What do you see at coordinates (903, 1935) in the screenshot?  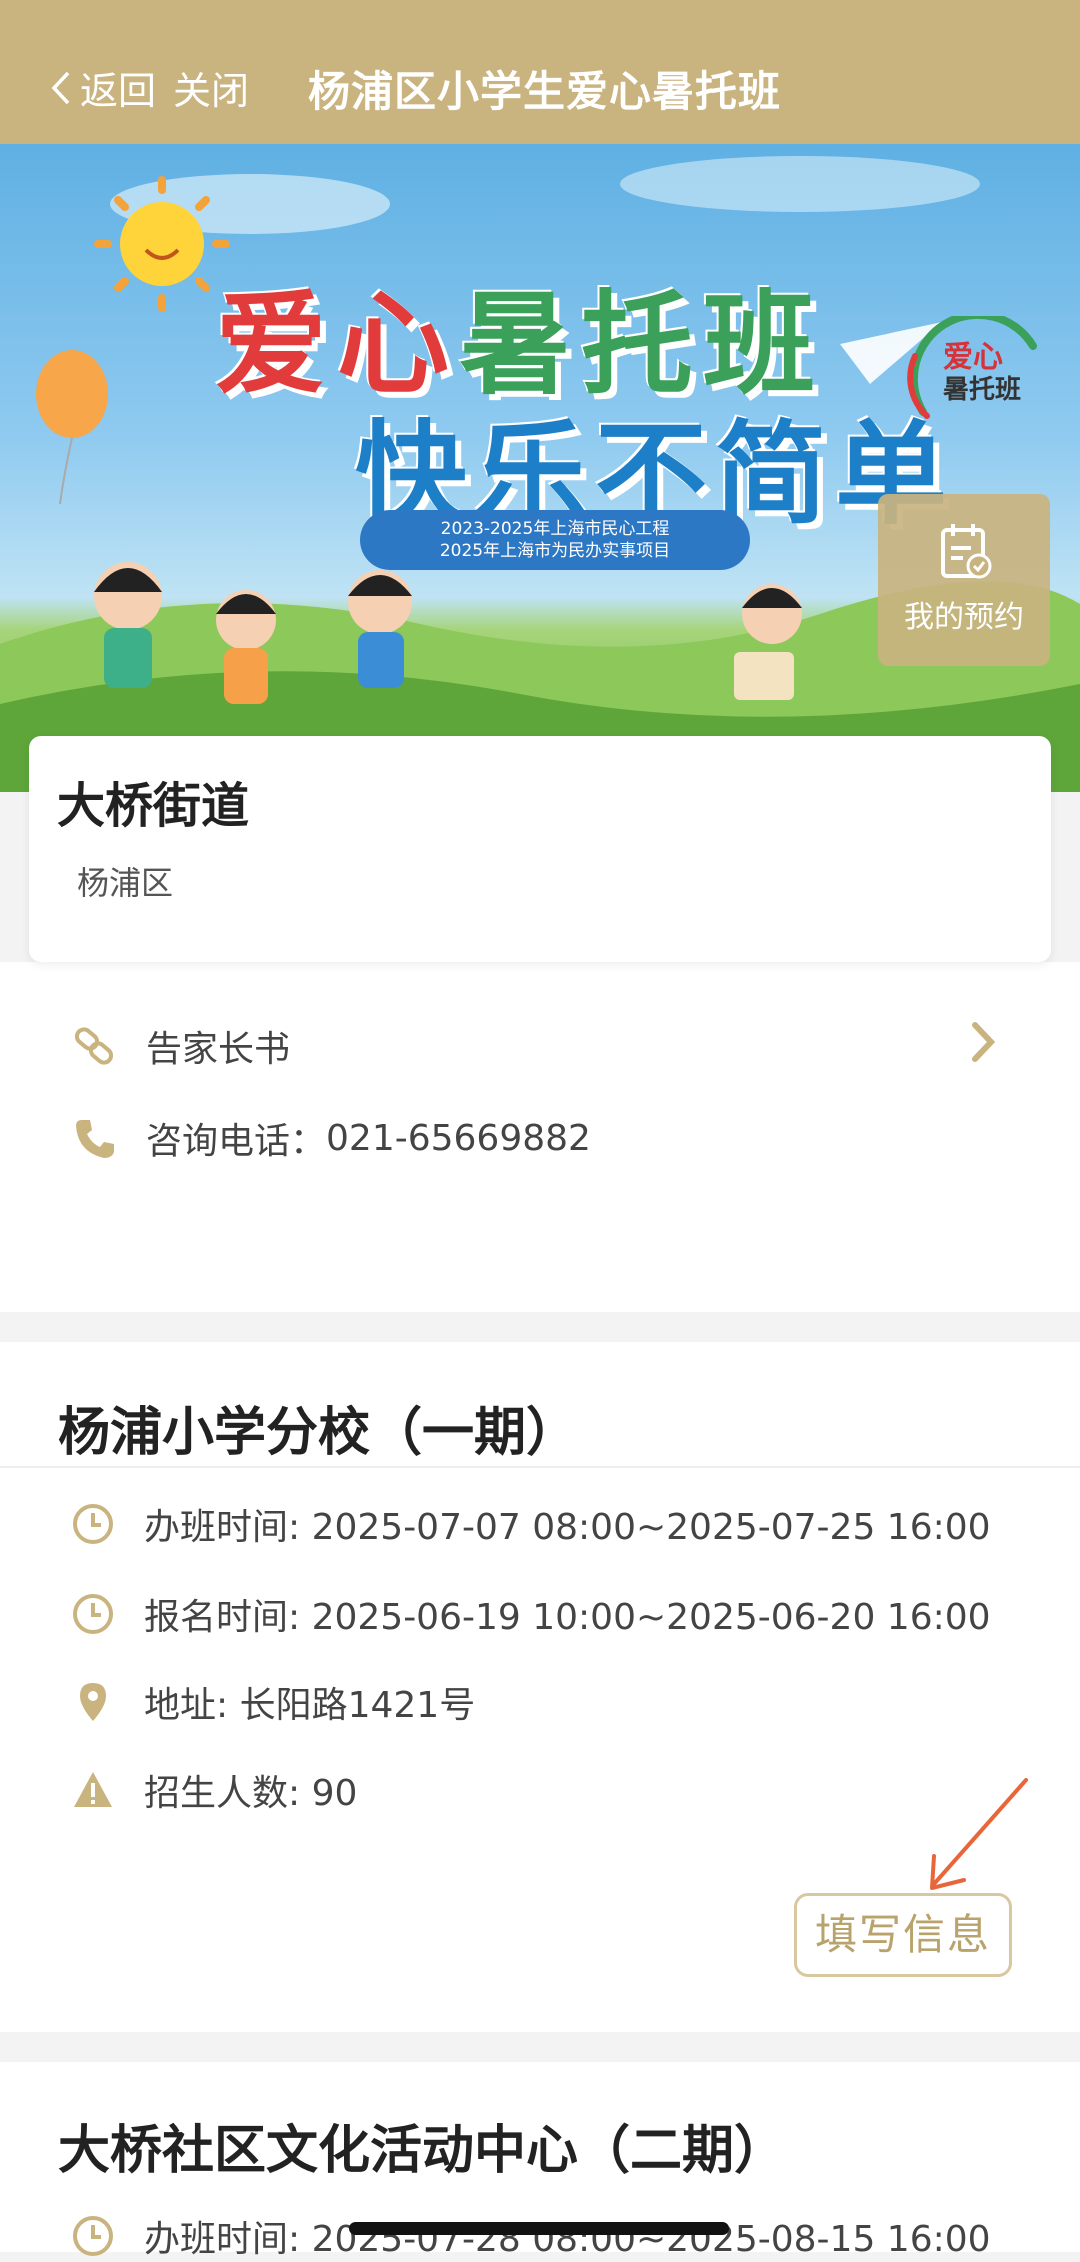 I see `fill-info-button: 填写信息` at bounding box center [903, 1935].